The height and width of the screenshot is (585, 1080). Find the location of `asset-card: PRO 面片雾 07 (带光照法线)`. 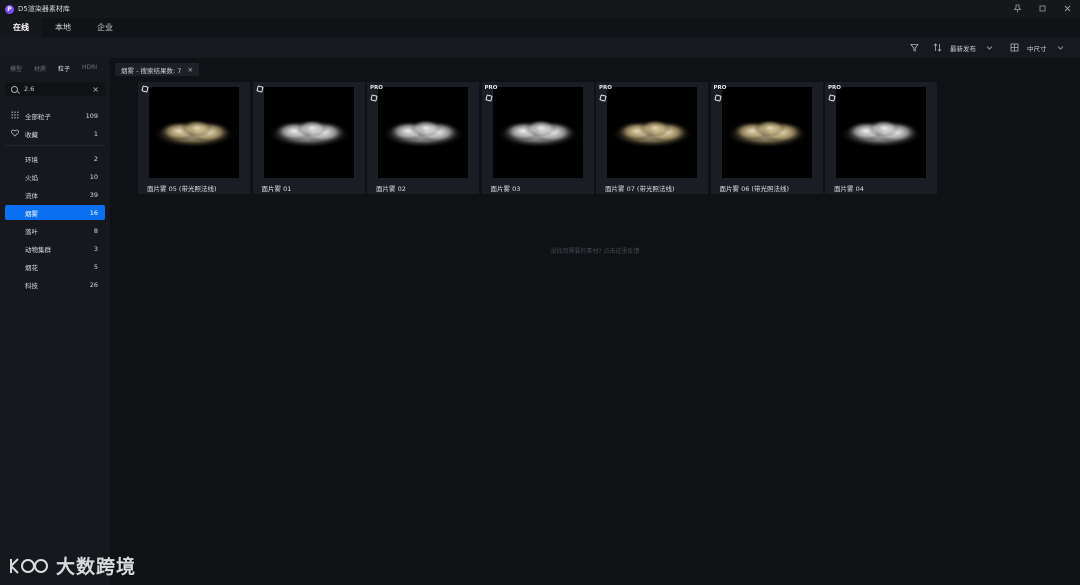

asset-card: PRO 面片雾 07 (带光照法线) is located at coordinates (652, 138).